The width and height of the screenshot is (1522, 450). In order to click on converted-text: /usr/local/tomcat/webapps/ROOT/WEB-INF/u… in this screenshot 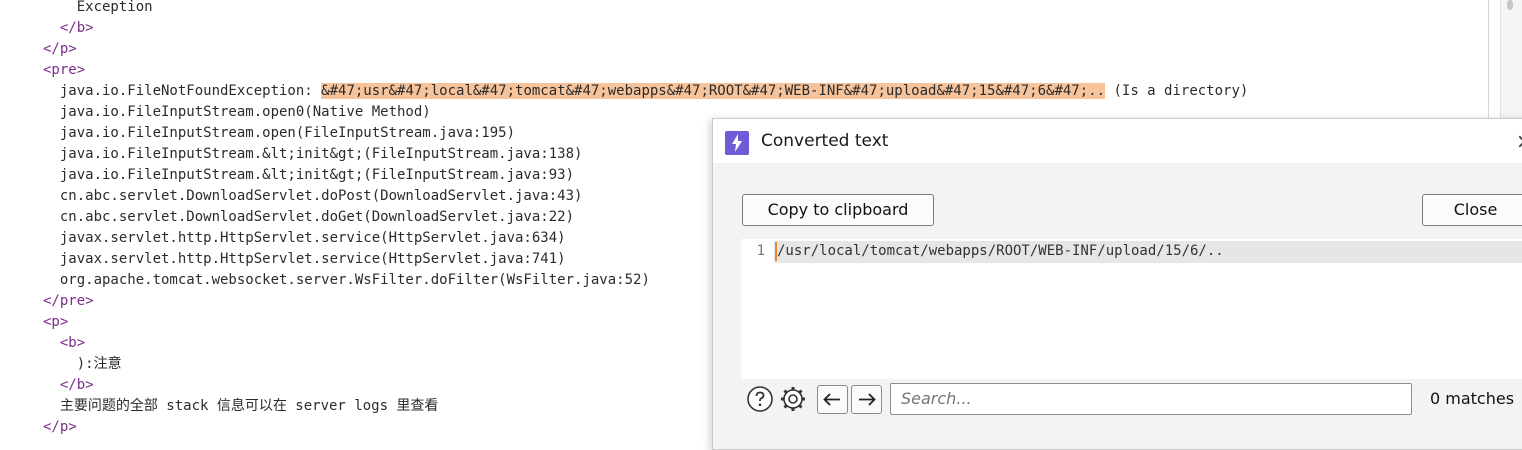, I will do `click(1000, 251)`.